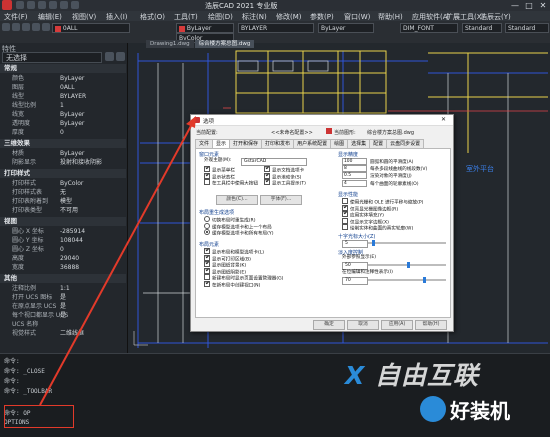 Image resolution: width=550 pixels, height=437 pixels. Describe the element at coordinates (63, 315) in the screenshot. I see `prop-row: 每个视口都显示 UCS 是` at that location.